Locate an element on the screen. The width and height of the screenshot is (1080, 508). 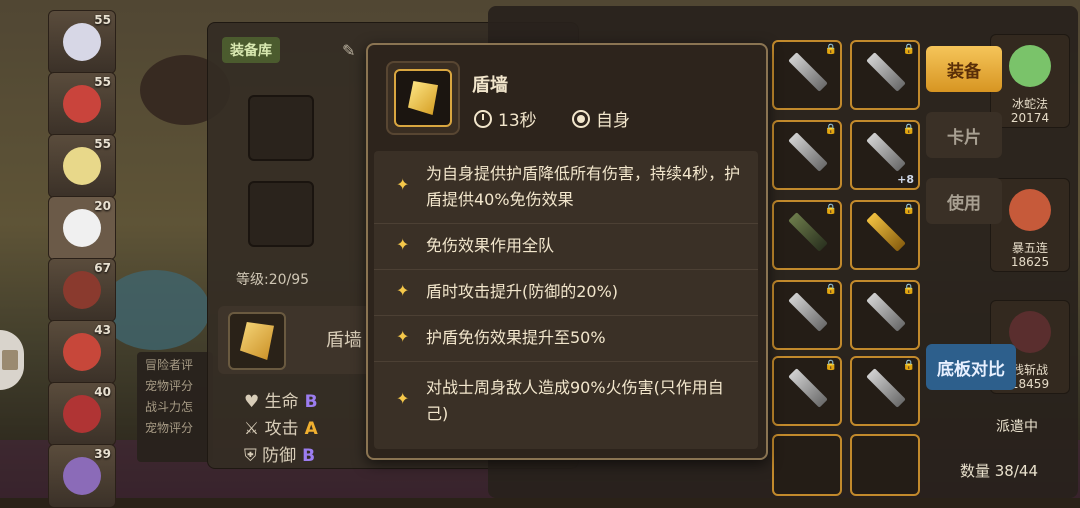
equipment-library-tag: 装备库 is located at coordinates (251, 50).